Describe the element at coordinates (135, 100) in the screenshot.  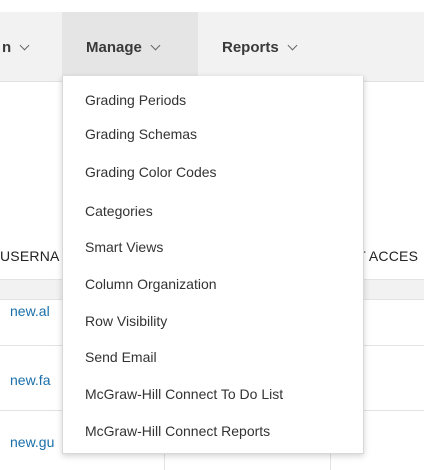
I see `menu-item-grading-periods: Grading Periods` at that location.